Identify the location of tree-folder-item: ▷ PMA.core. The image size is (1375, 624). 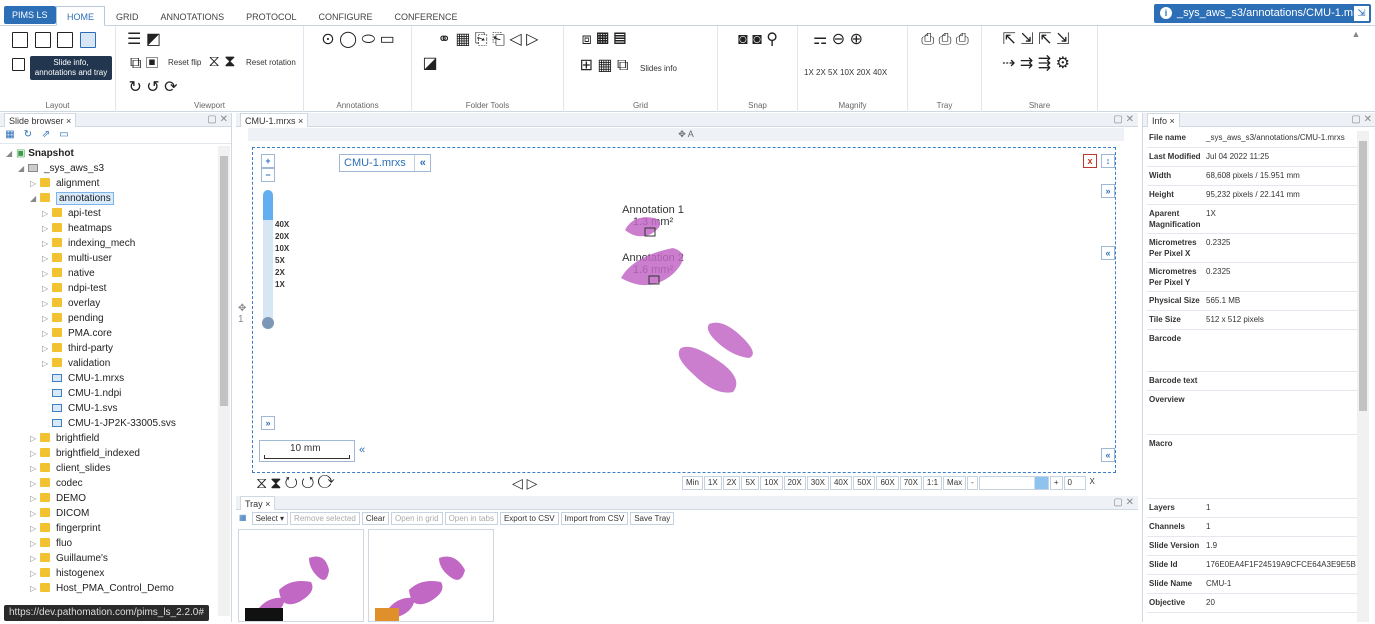
(109, 333).